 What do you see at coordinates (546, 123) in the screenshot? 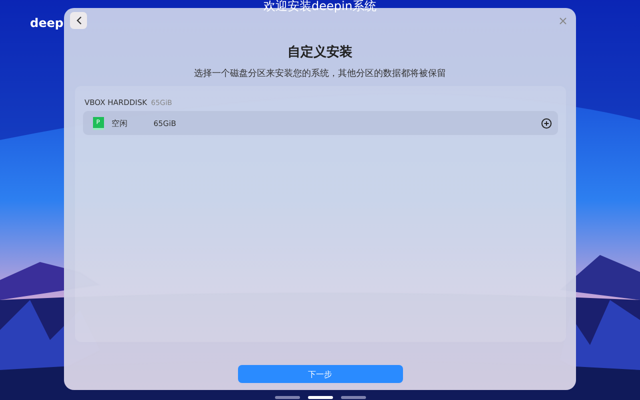
I see `add-icon` at bounding box center [546, 123].